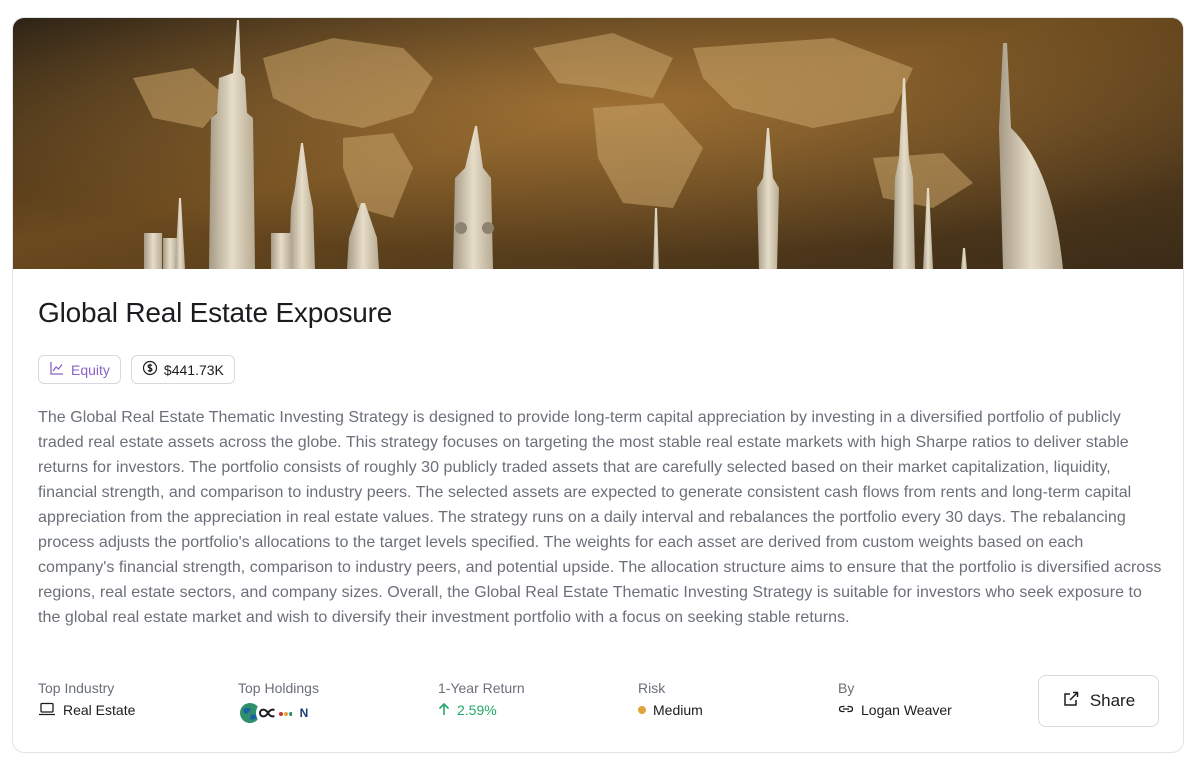  Describe the element at coordinates (906, 710) in the screenshot. I see `author-name: Logan Weaver` at that location.